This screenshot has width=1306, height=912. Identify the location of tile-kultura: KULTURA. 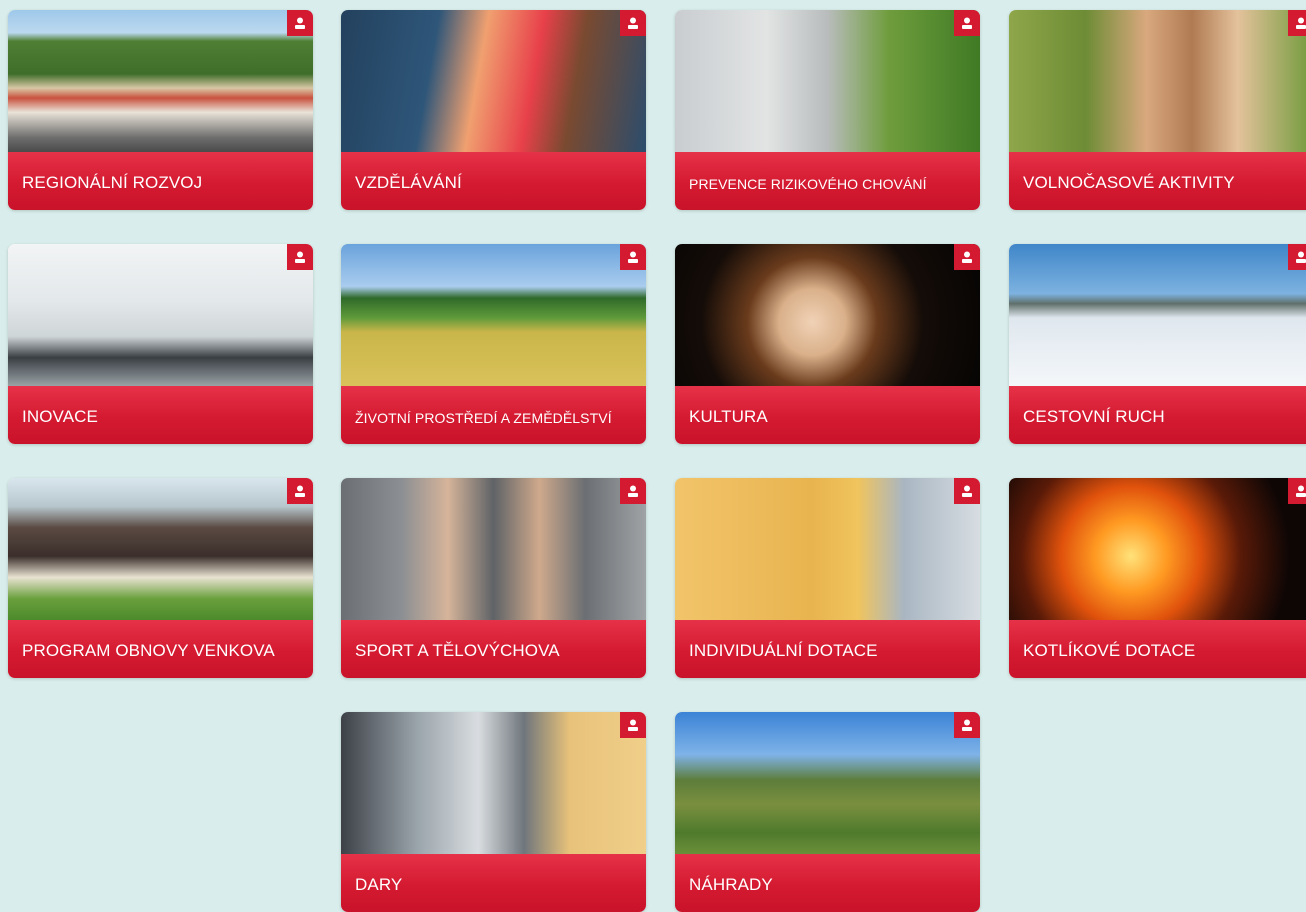
(827, 344).